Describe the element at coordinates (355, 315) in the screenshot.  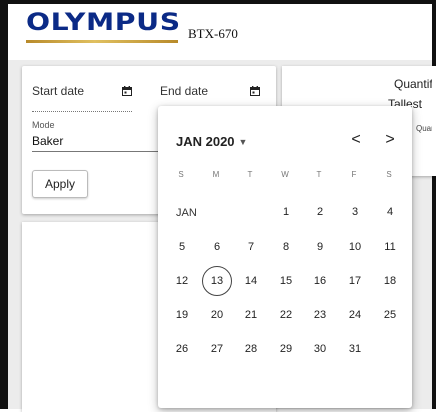
I see `calendar-day: 24` at that location.